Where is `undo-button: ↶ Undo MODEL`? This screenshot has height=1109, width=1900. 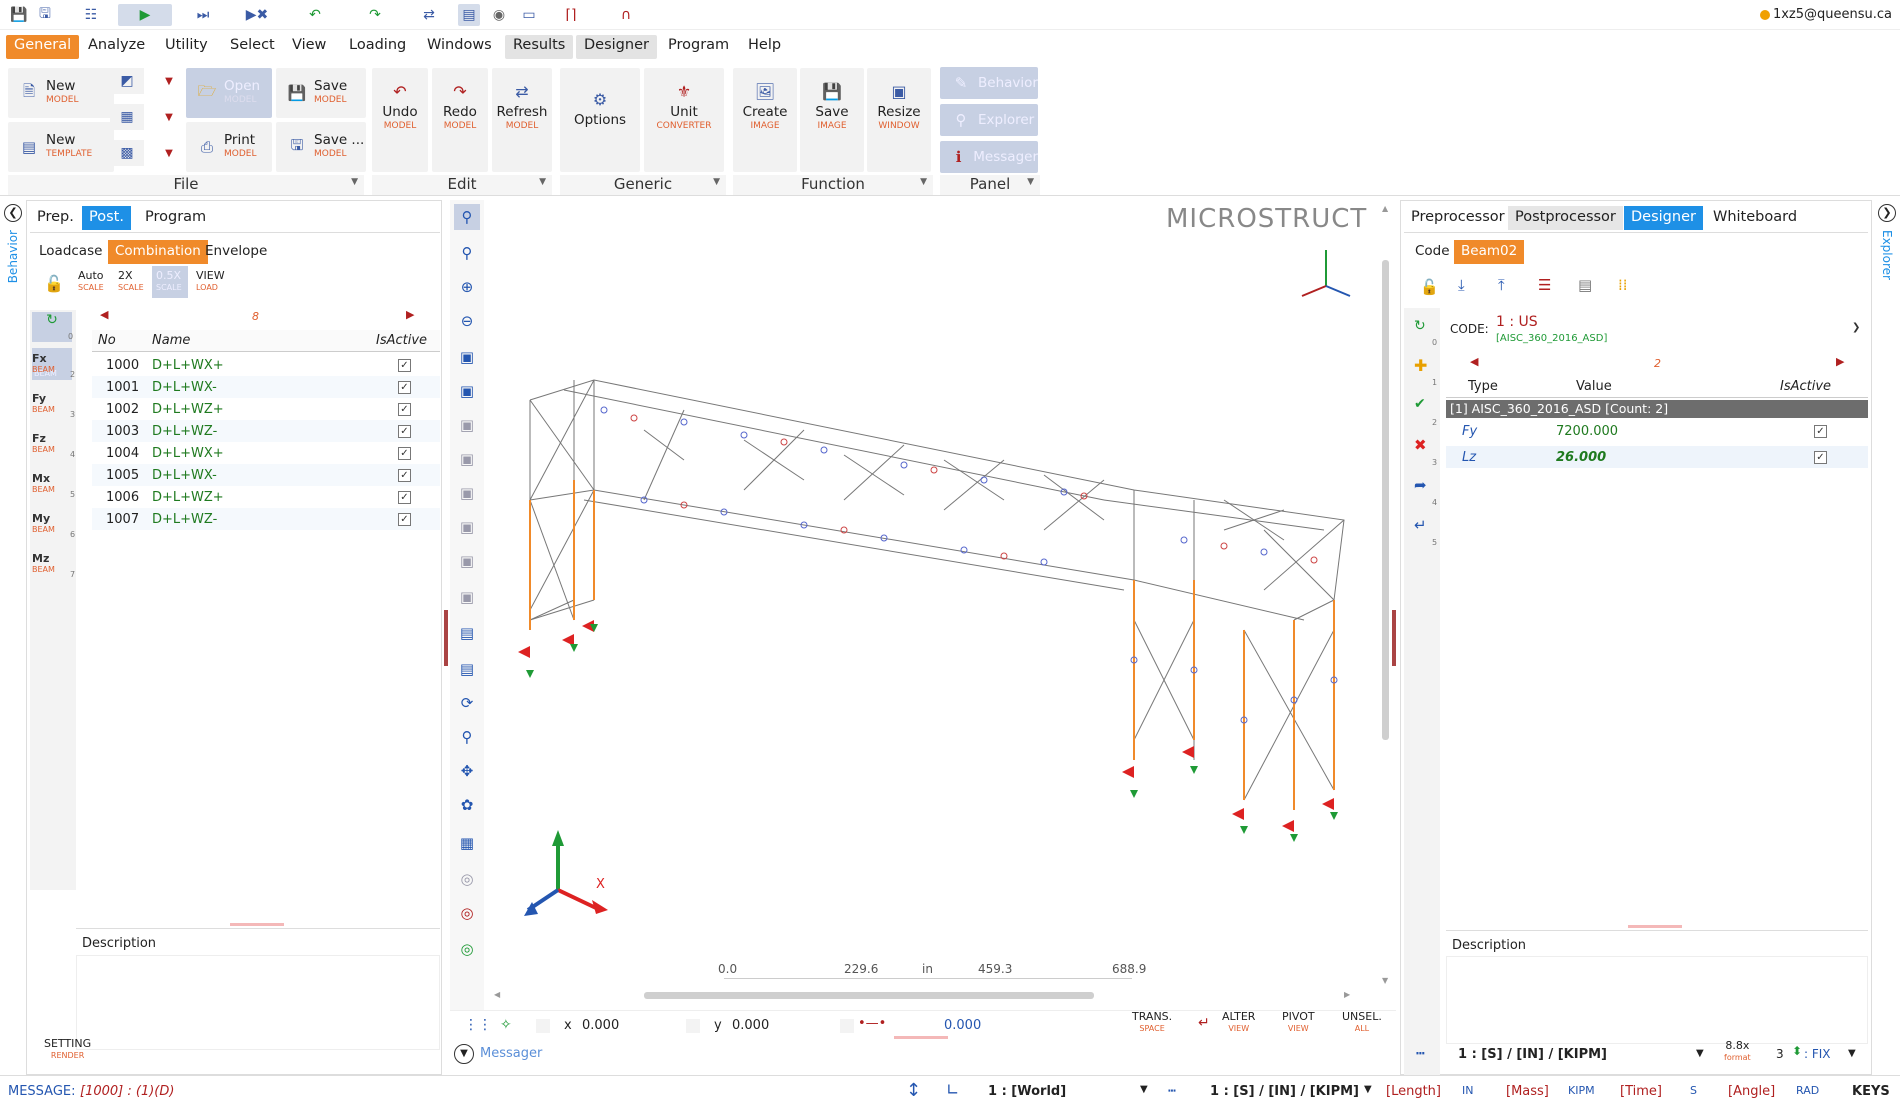
undo-button: ↶ Undo MODEL is located at coordinates (400, 120).